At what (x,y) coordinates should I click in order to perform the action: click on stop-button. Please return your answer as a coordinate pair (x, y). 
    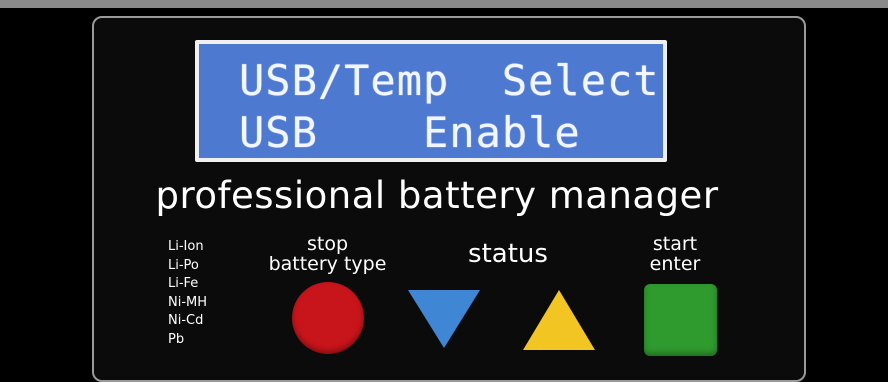
    Looking at the image, I should click on (328, 318).